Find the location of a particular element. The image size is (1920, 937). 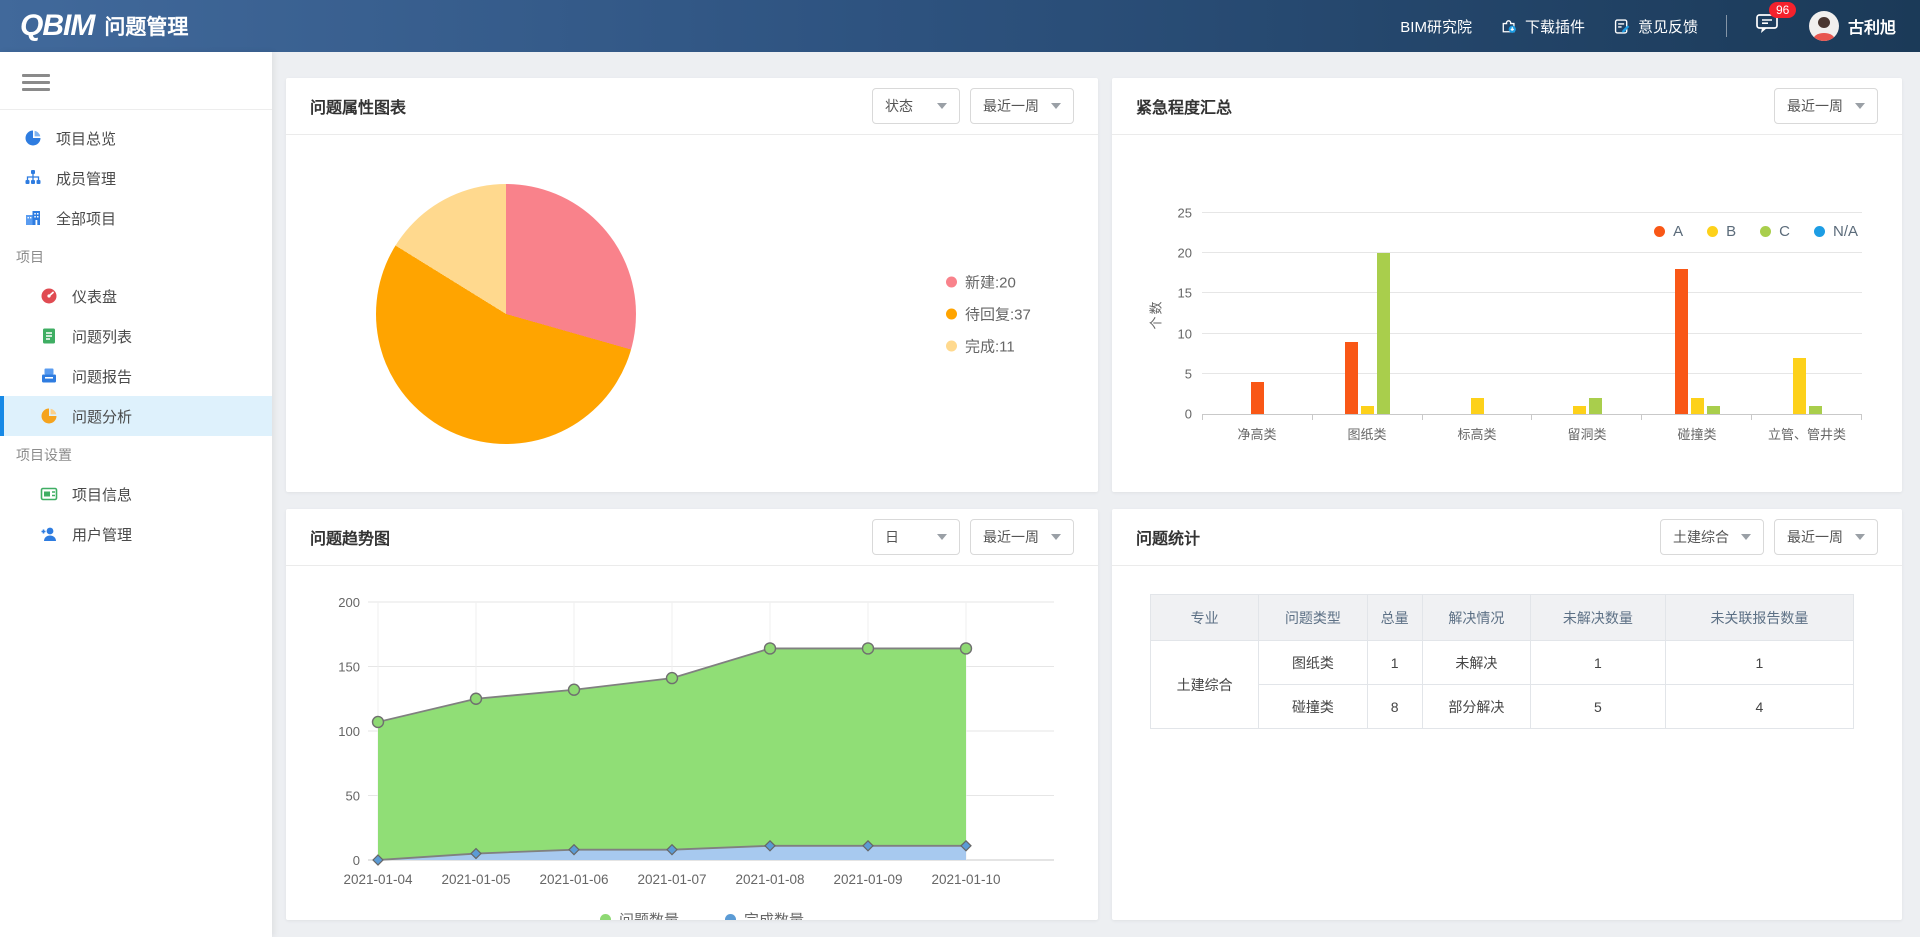

sidebar-item-issue-analysis: 问题分析 is located at coordinates (136, 416).